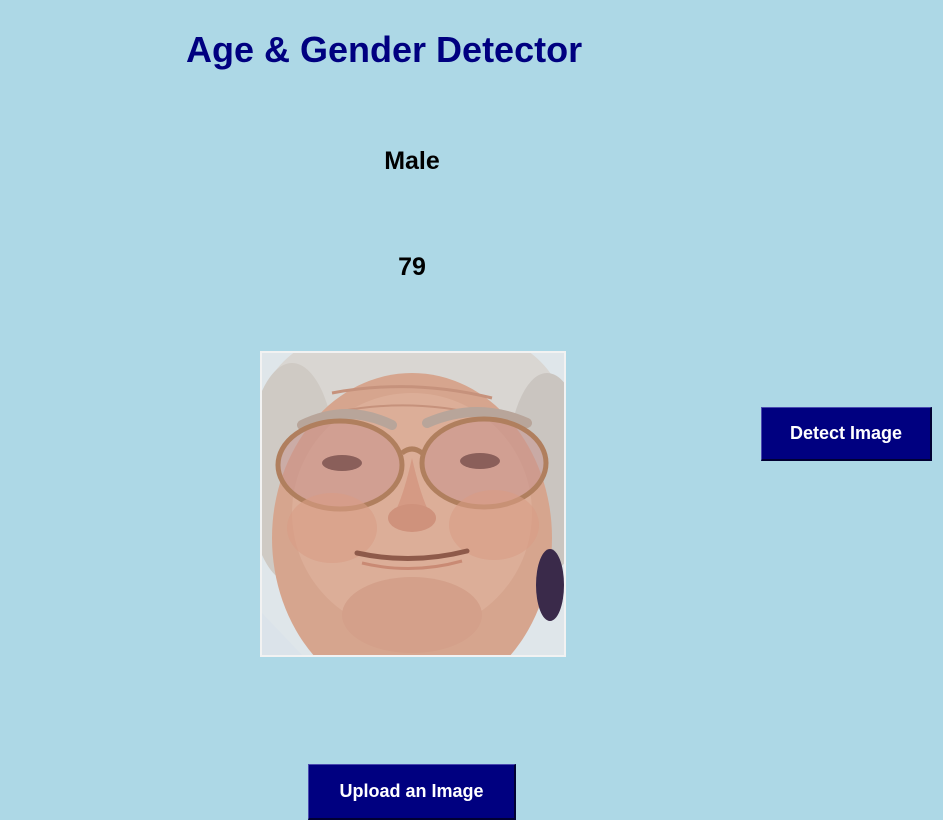 This screenshot has width=943, height=820. Describe the element at coordinates (412, 792) in the screenshot. I see `upload-image-button: Upload an Image` at that location.